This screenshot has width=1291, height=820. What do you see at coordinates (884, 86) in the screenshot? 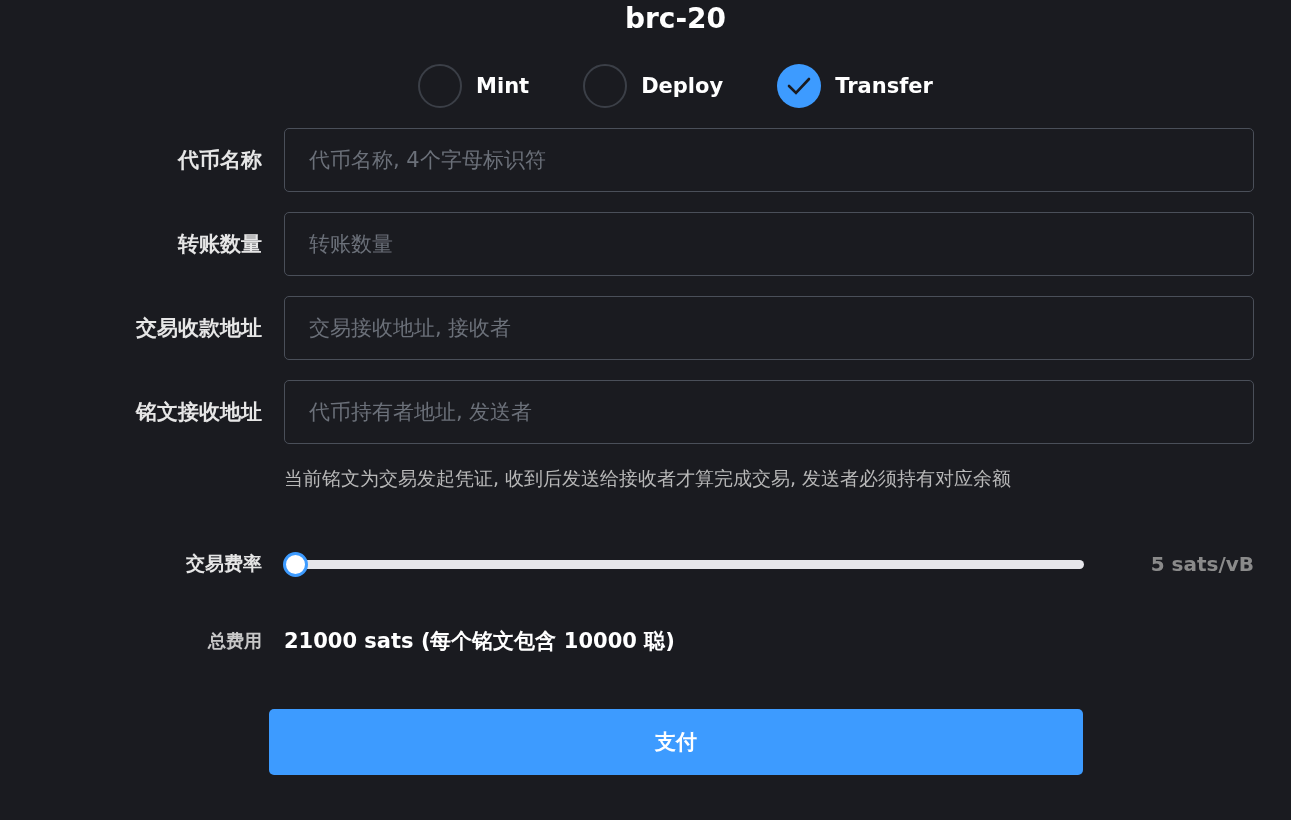
I see `option-label: Transfer` at bounding box center [884, 86].